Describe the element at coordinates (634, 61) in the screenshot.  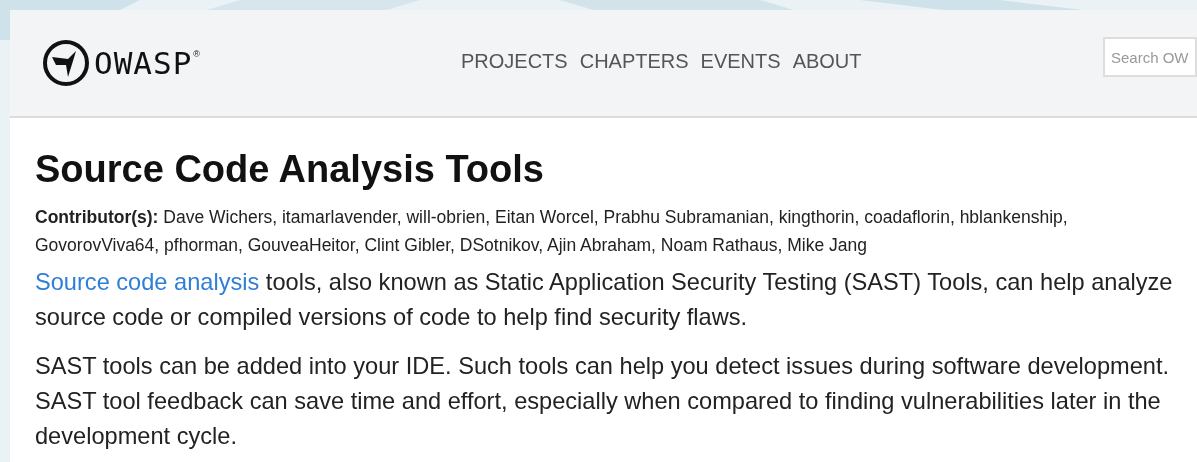
I see `nav-link: CHAPTERS` at that location.